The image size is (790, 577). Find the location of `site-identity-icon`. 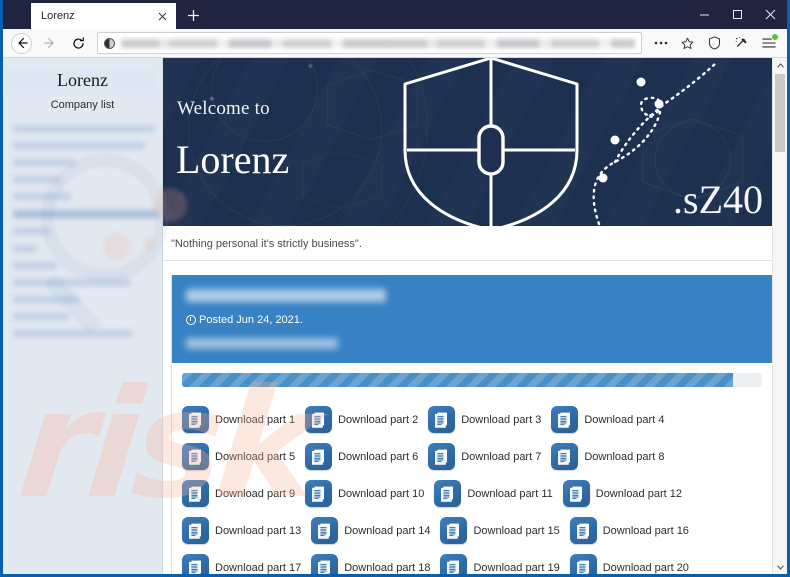

site-identity-icon is located at coordinates (109, 43).